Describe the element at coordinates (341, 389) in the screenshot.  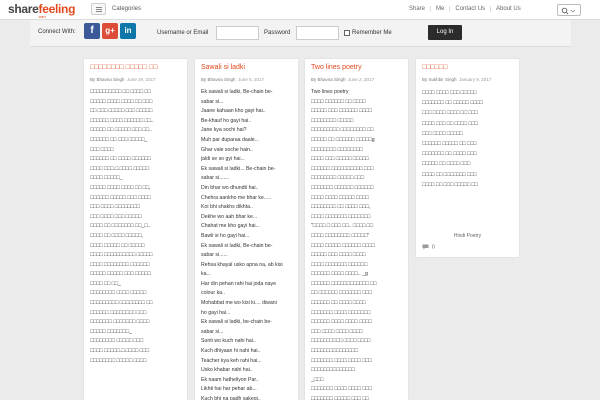
I see `post-line: □□□□□□□ □□□□ □□□□ □□□` at that location.